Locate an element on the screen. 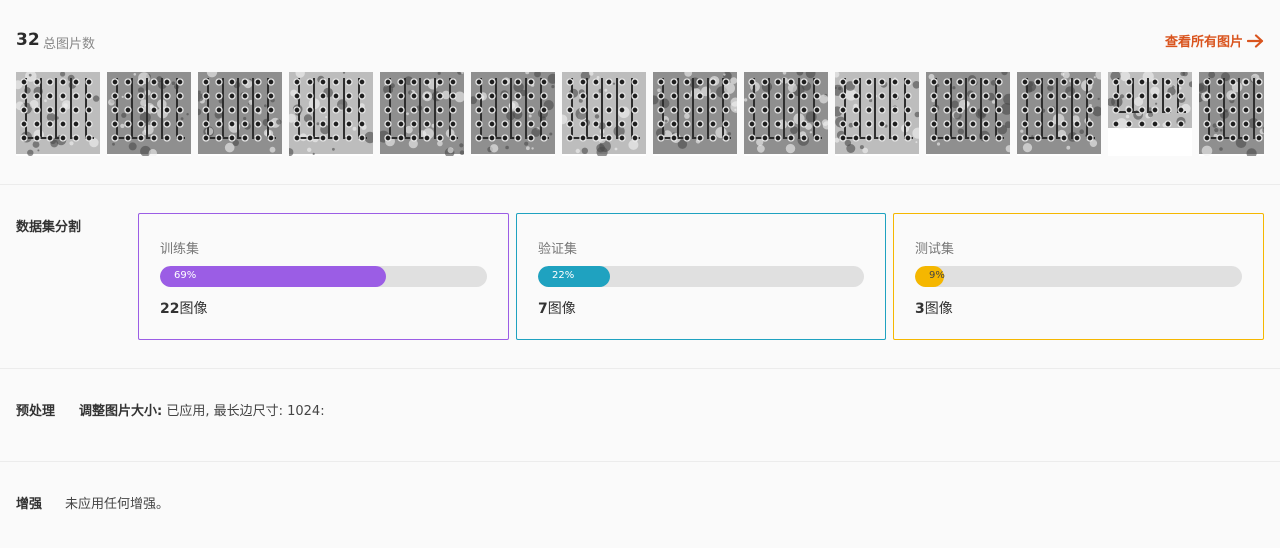  dataset-split-title: 数据集分割 is located at coordinates (49, 227).